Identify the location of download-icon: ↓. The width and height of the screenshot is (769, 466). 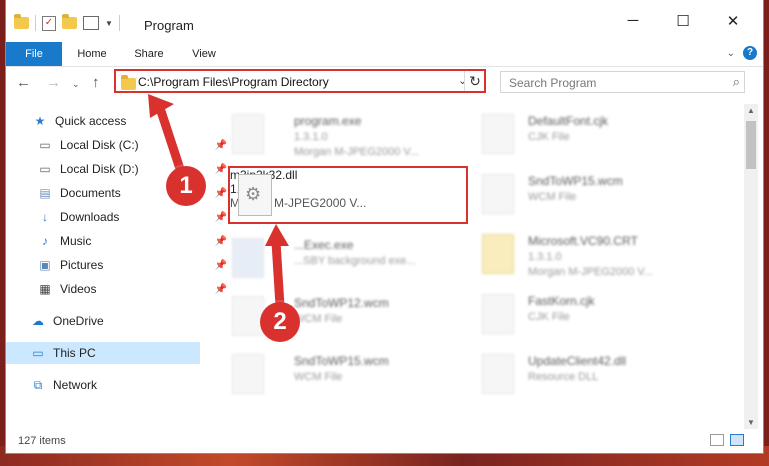
(45, 217).